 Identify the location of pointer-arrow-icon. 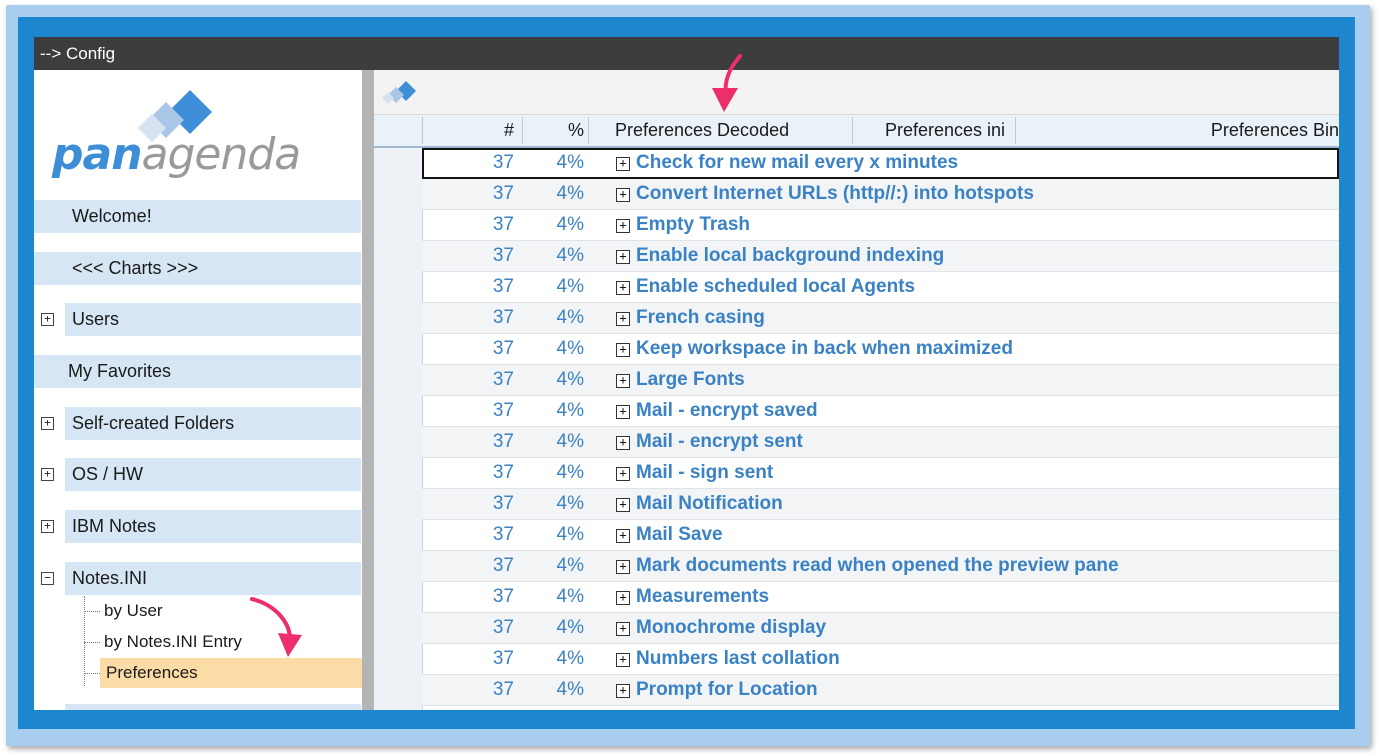
(276, 627).